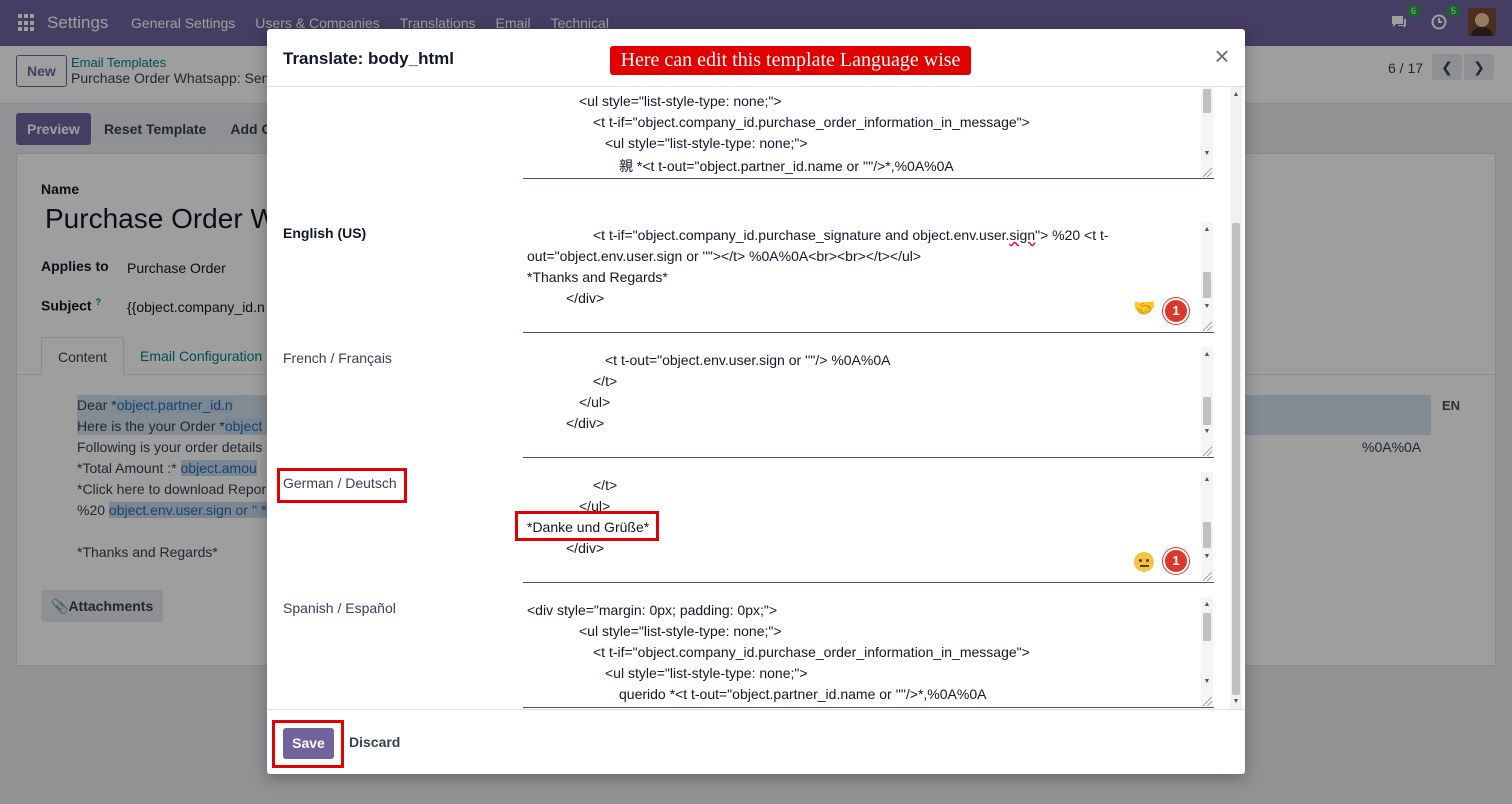  Describe the element at coordinates (339, 608) in the screenshot. I see `language-label-spanish: Spanish / Español` at that location.